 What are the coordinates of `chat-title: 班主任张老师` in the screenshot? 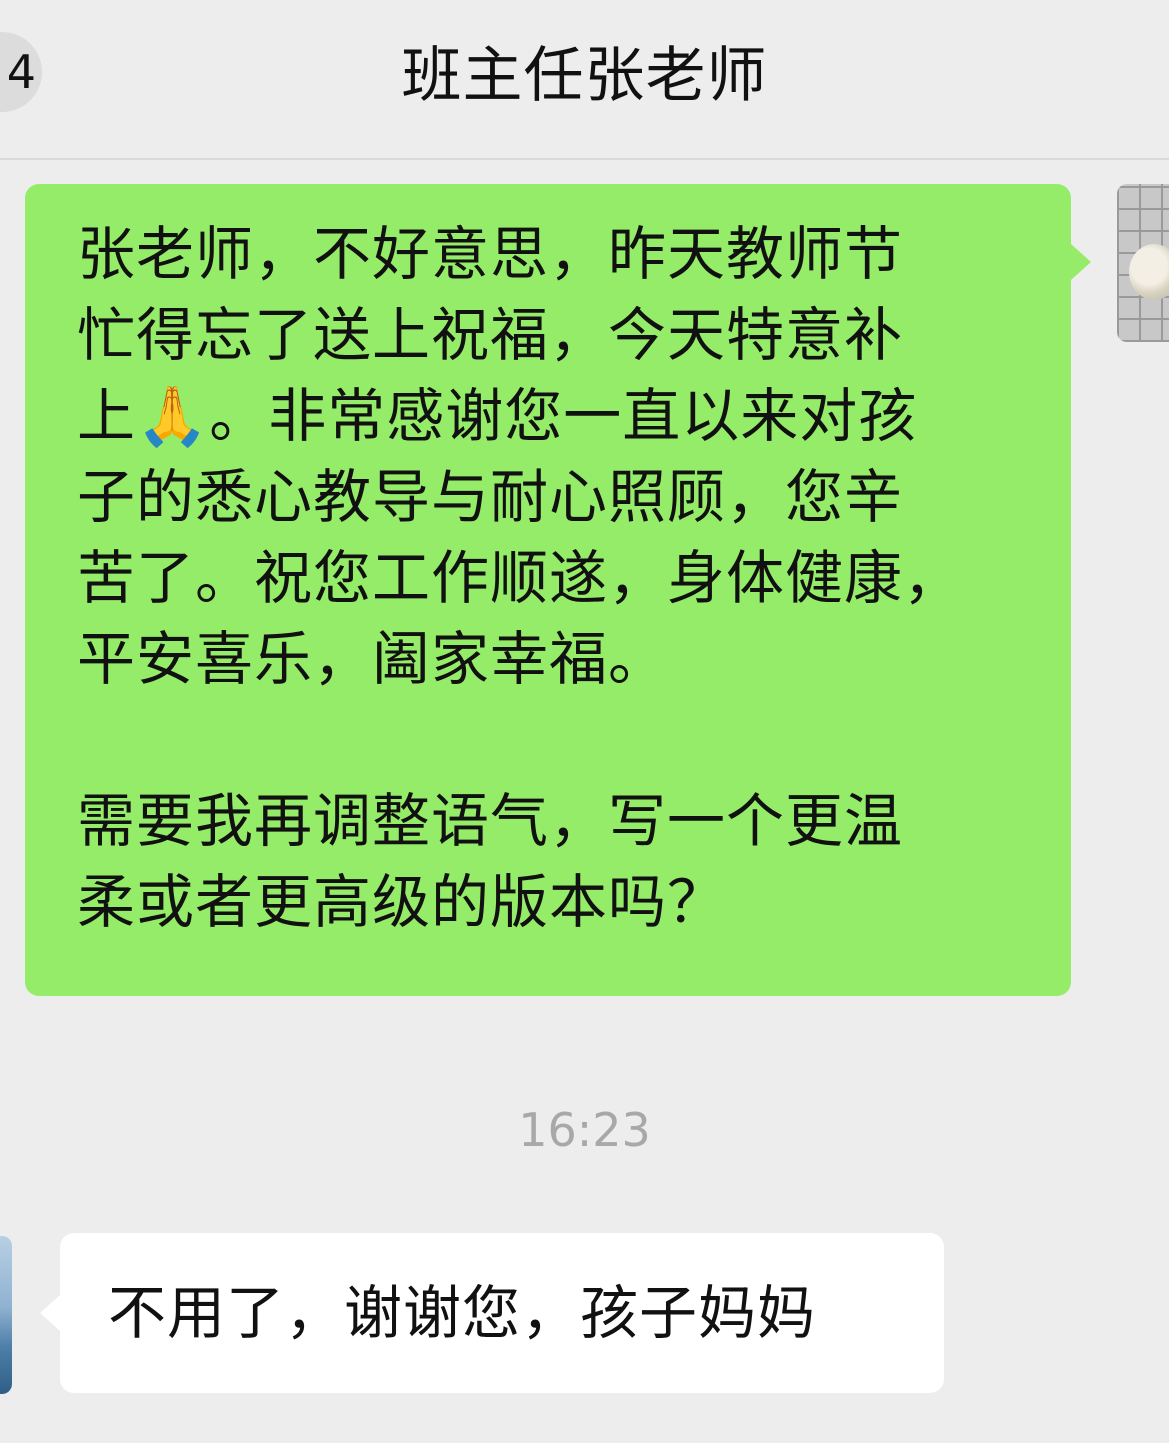 It's located at (584, 76).